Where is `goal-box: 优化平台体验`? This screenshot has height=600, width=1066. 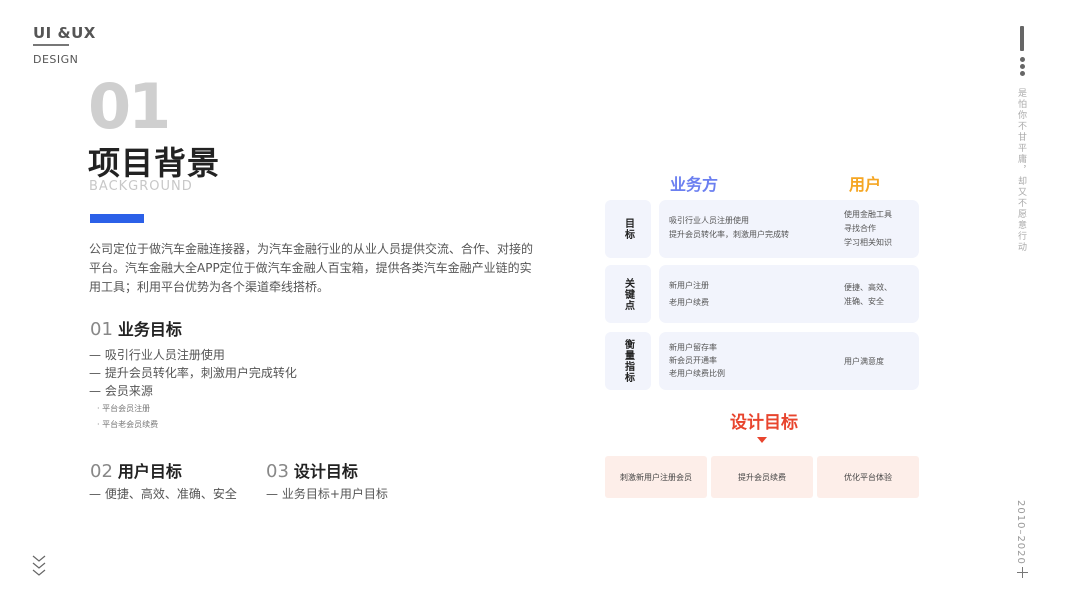 goal-box: 优化平台体验 is located at coordinates (868, 477).